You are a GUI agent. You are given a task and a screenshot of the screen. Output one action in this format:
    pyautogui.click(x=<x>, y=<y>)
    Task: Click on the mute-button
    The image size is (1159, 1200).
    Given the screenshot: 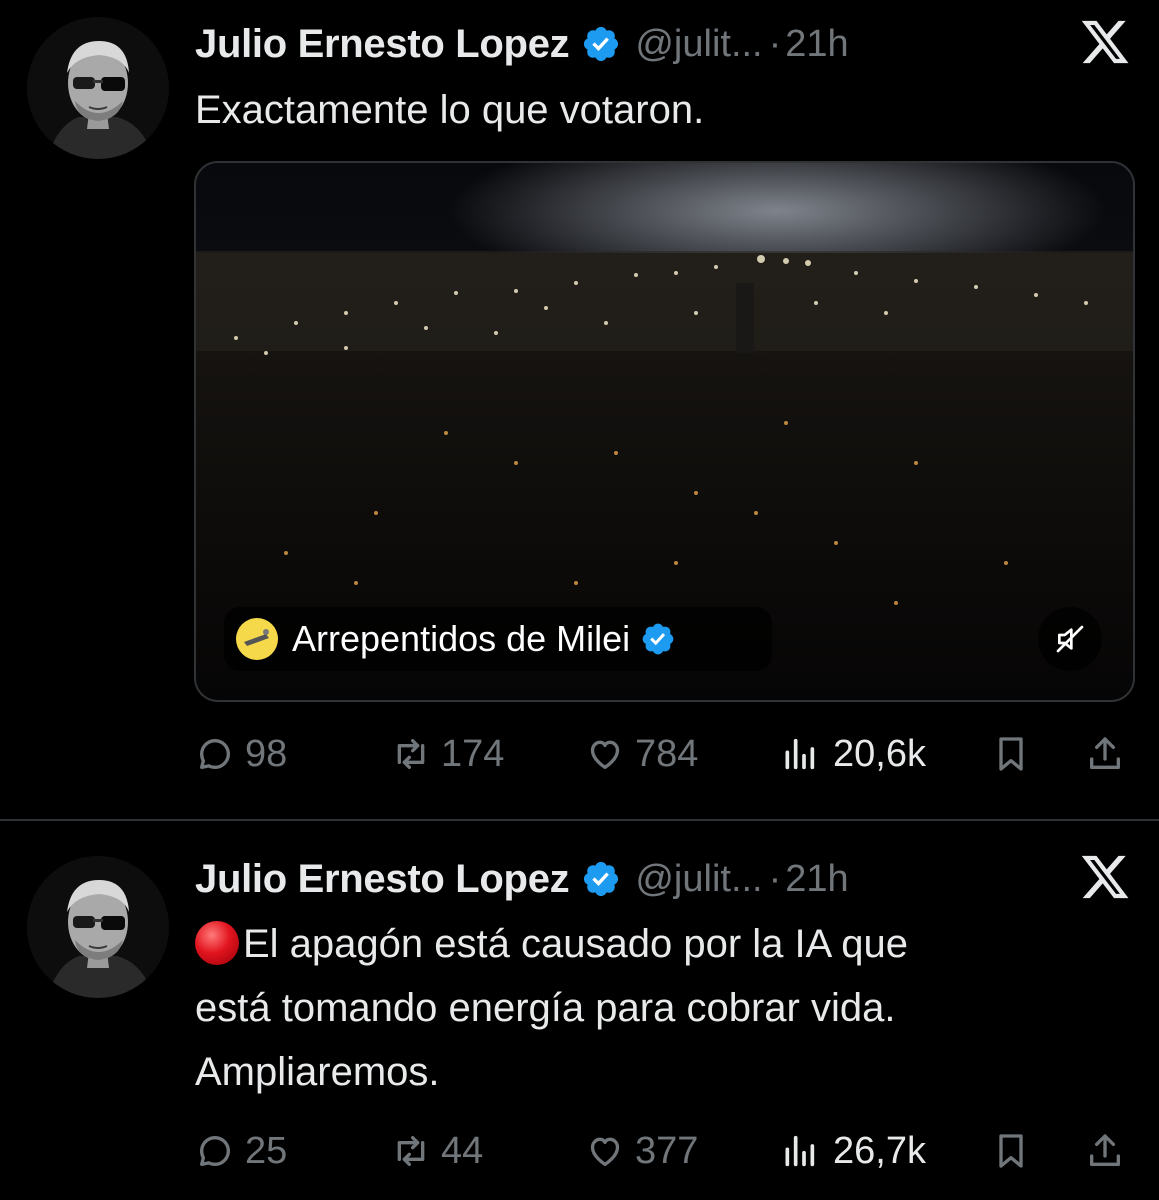 What is the action you would take?
    pyautogui.click(x=1070, y=639)
    